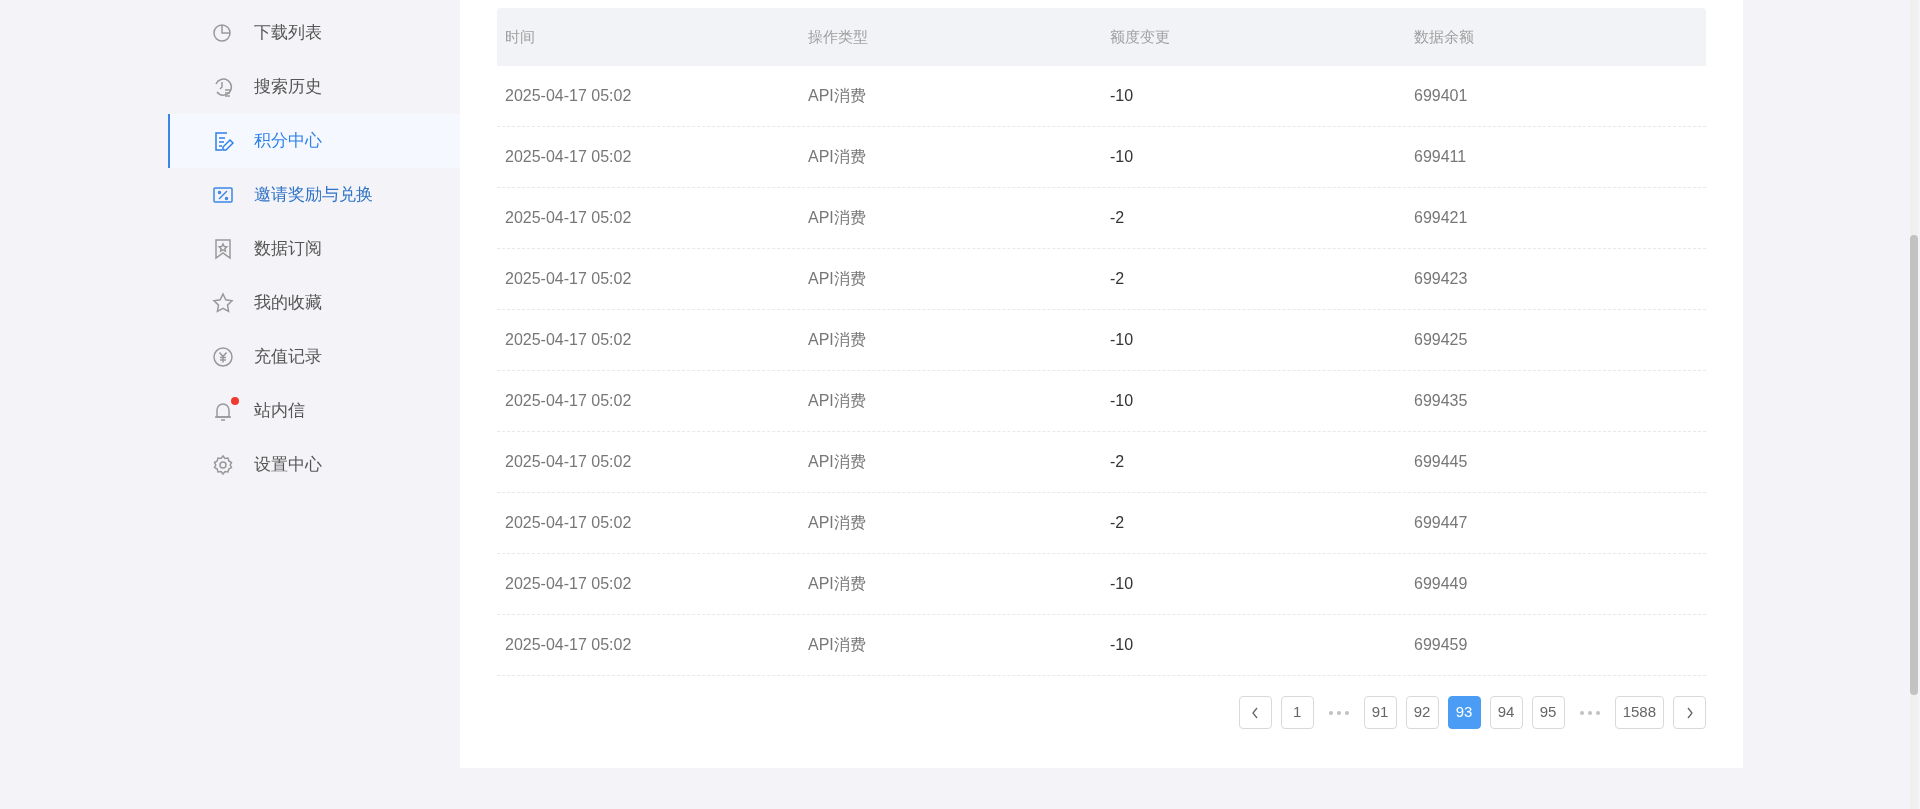 This screenshot has height=809, width=1920. What do you see at coordinates (1441, 523) in the screenshot?
I see `table-cell-text: 699447` at bounding box center [1441, 523].